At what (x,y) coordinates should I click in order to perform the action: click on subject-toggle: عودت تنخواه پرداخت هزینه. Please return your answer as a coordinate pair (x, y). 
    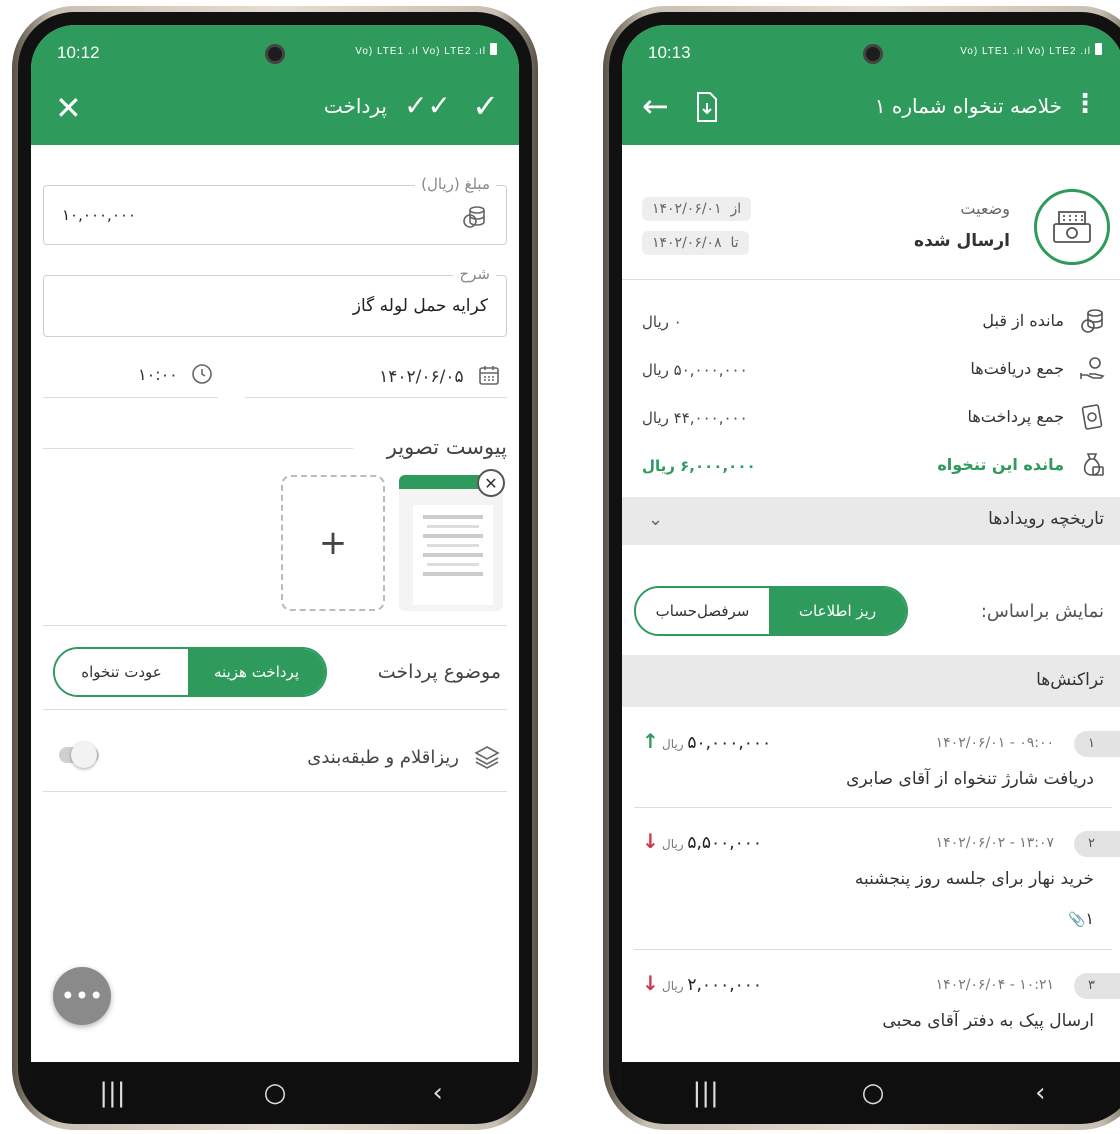
    Looking at the image, I should click on (190, 672).